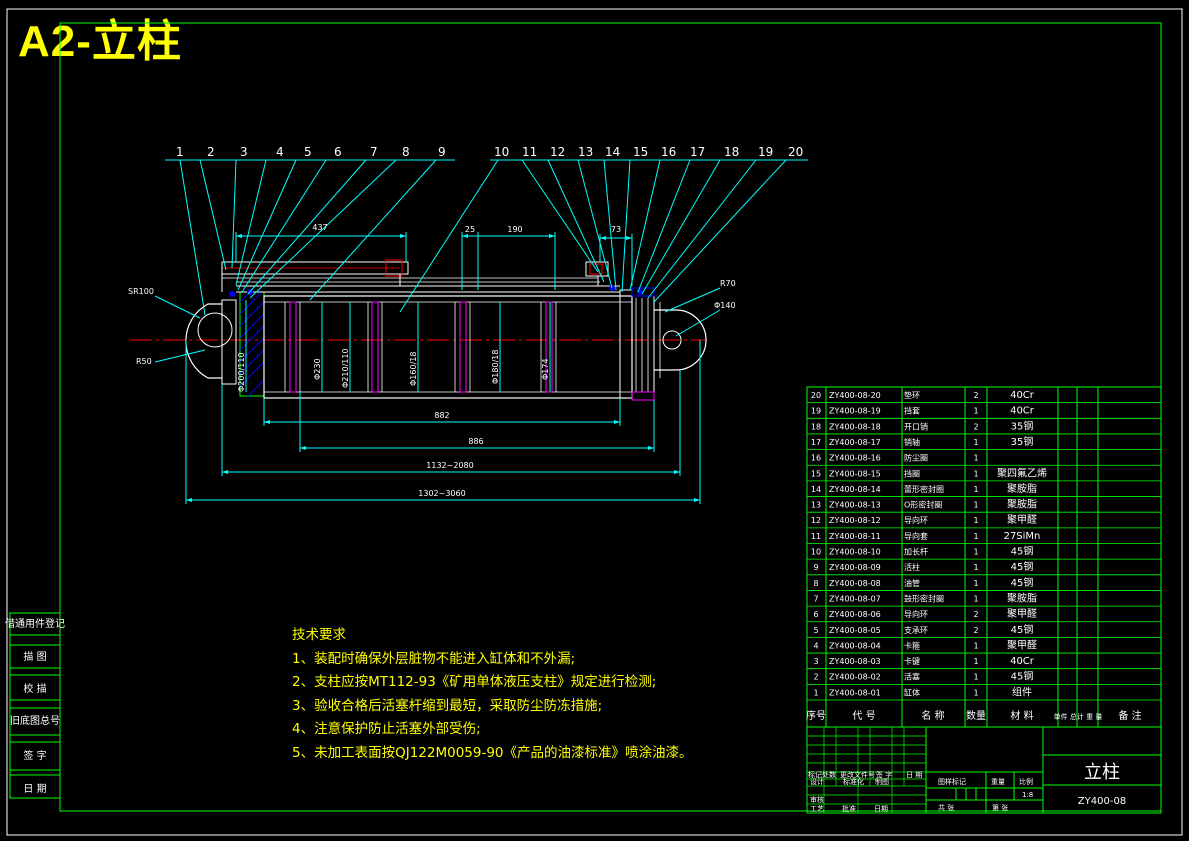 The width and height of the screenshot is (1189, 841). I want to click on tb-label-date: 日 期, so click(914, 775).